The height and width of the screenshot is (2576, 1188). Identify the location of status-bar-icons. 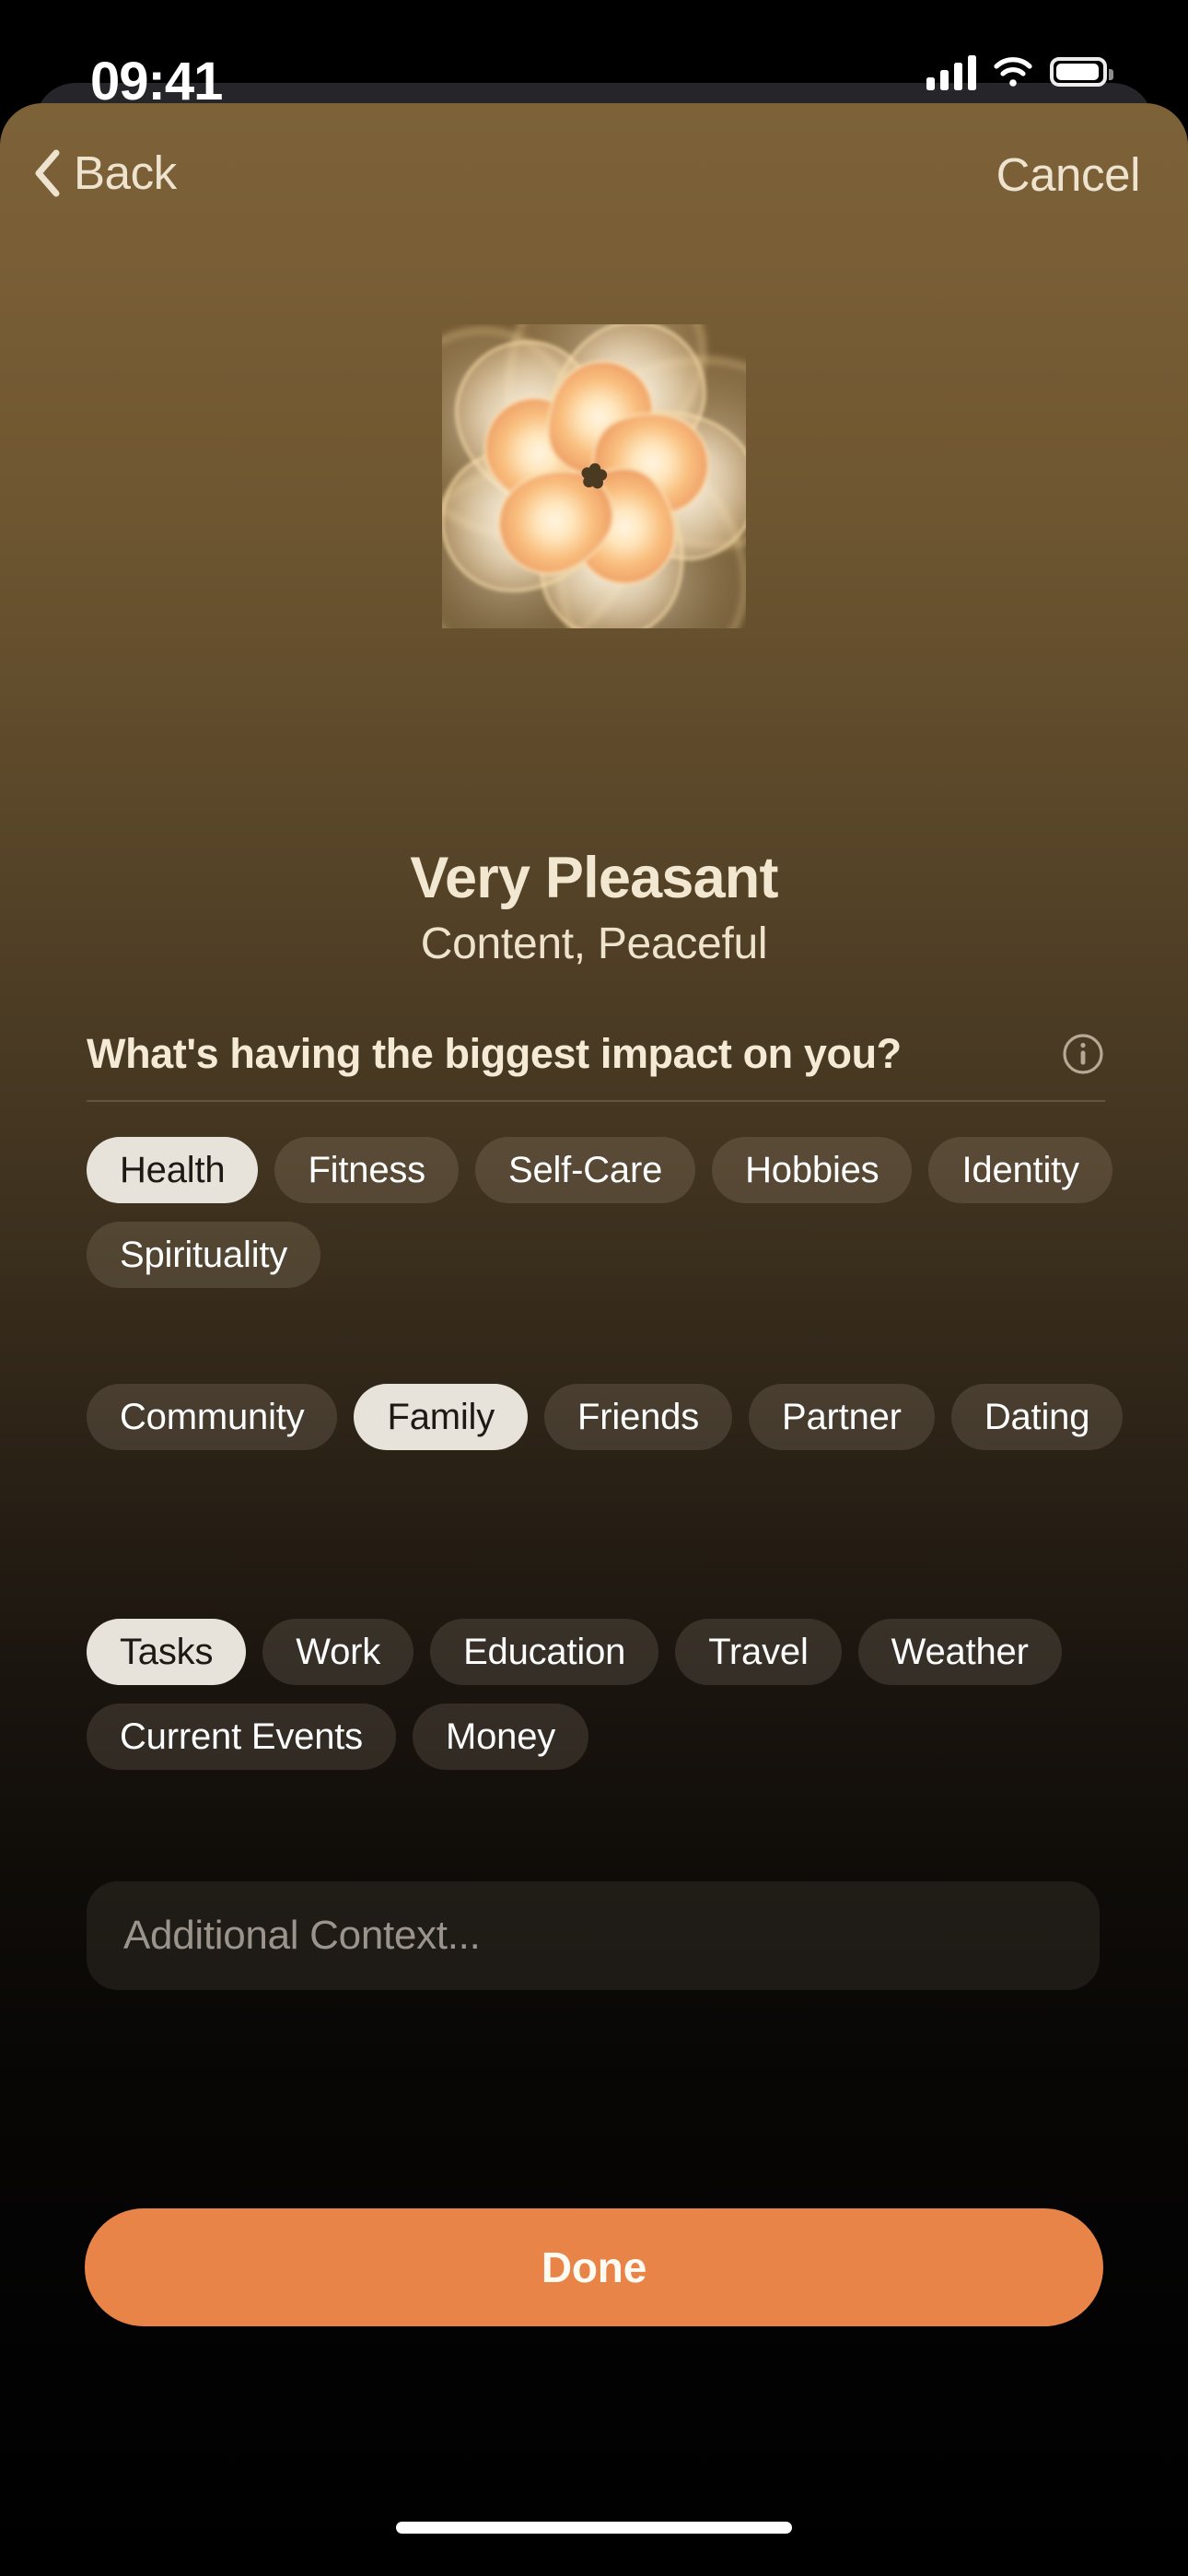
(1019, 71).